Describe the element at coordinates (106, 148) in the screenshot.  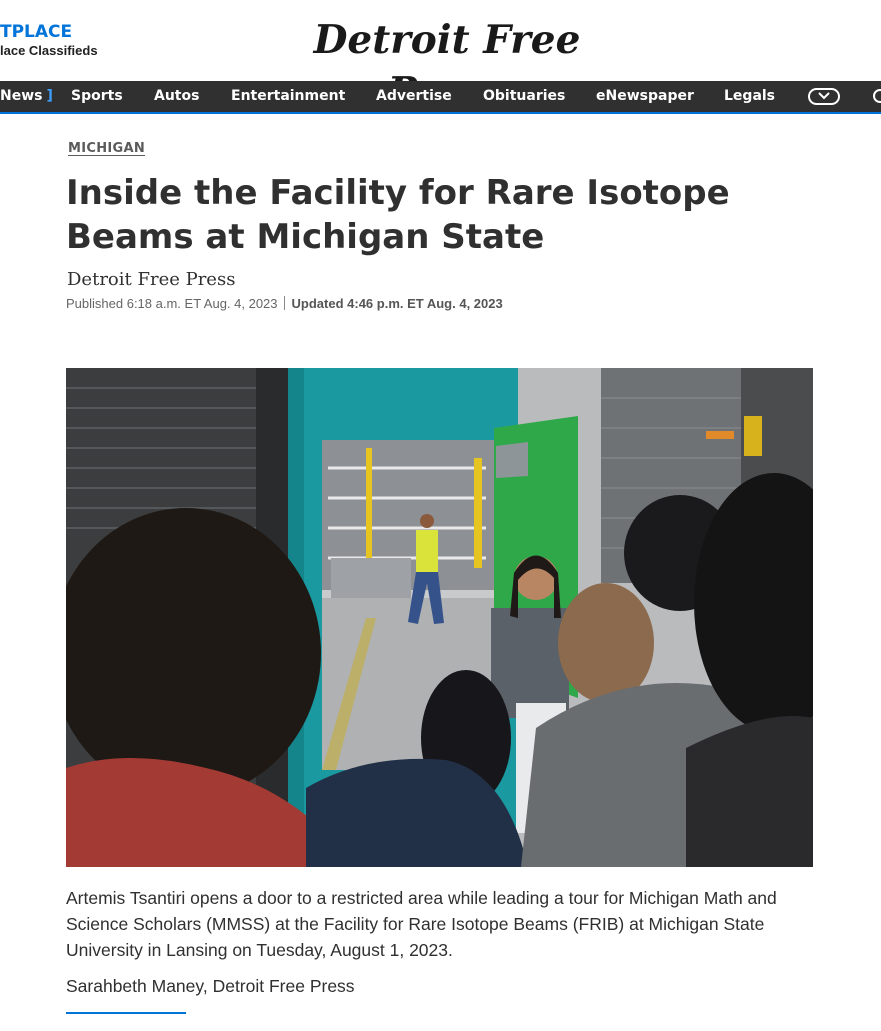
I see `section-link-michigan: MICHIGAN` at that location.